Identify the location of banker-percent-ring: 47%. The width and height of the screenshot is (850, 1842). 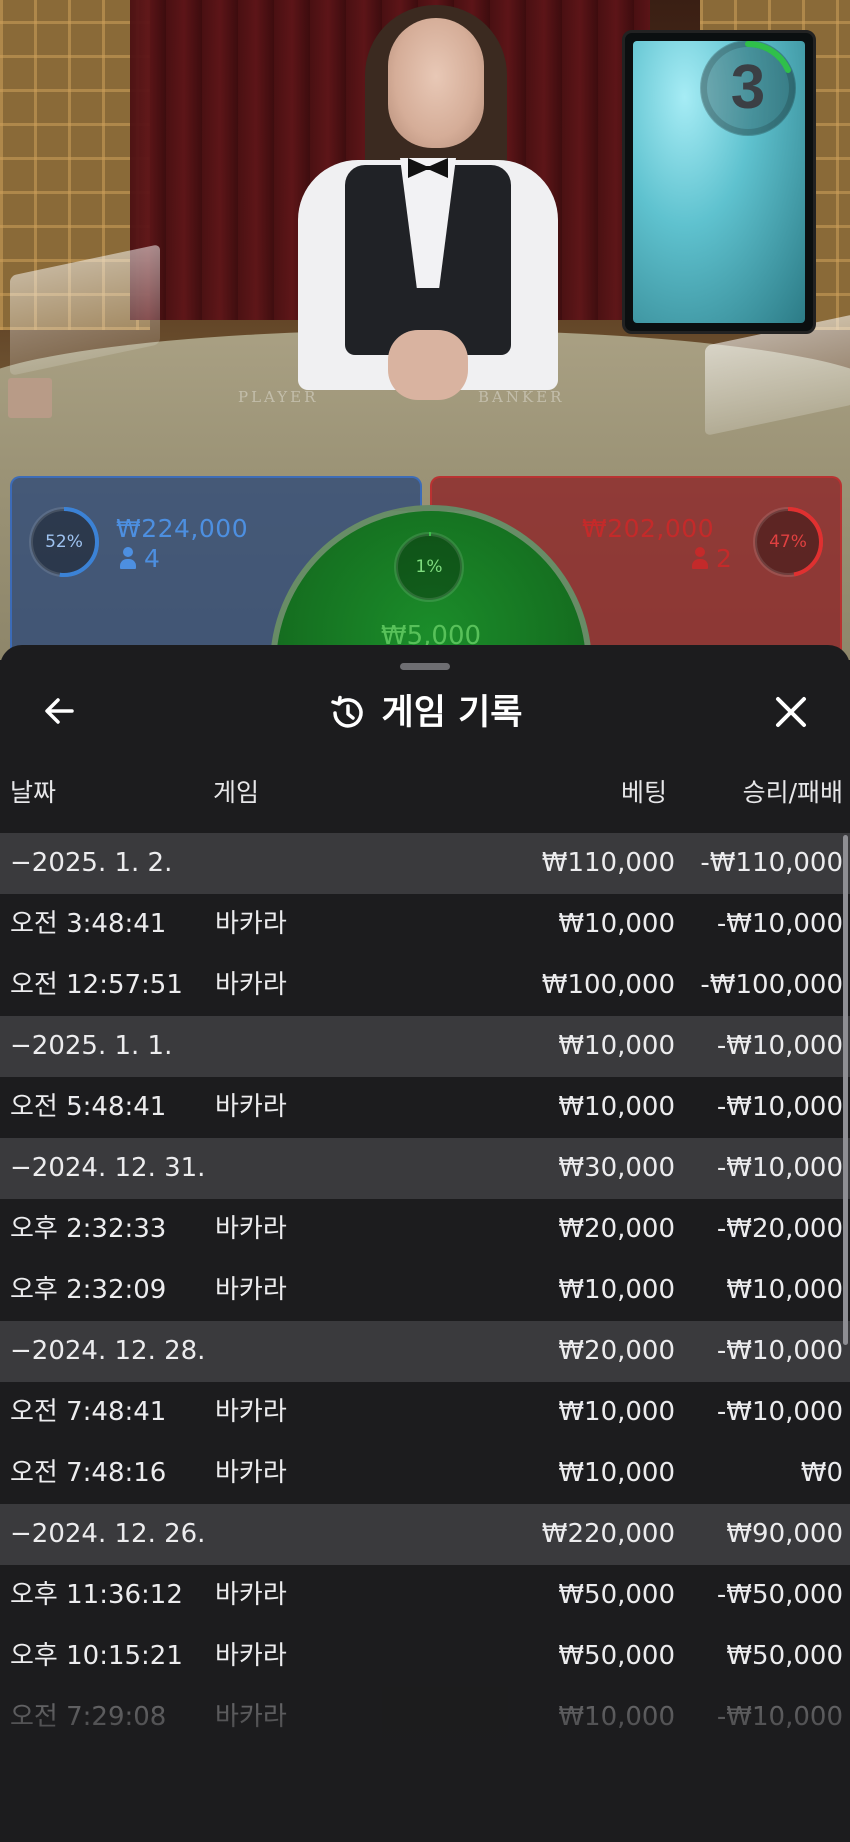
(788, 542).